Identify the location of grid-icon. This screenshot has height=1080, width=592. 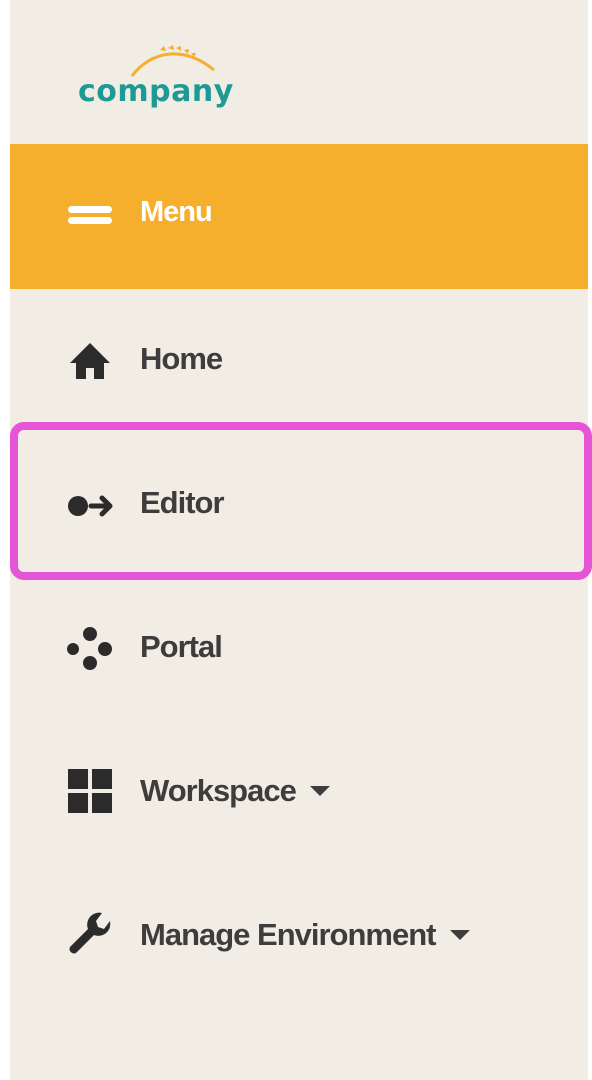
(90, 791).